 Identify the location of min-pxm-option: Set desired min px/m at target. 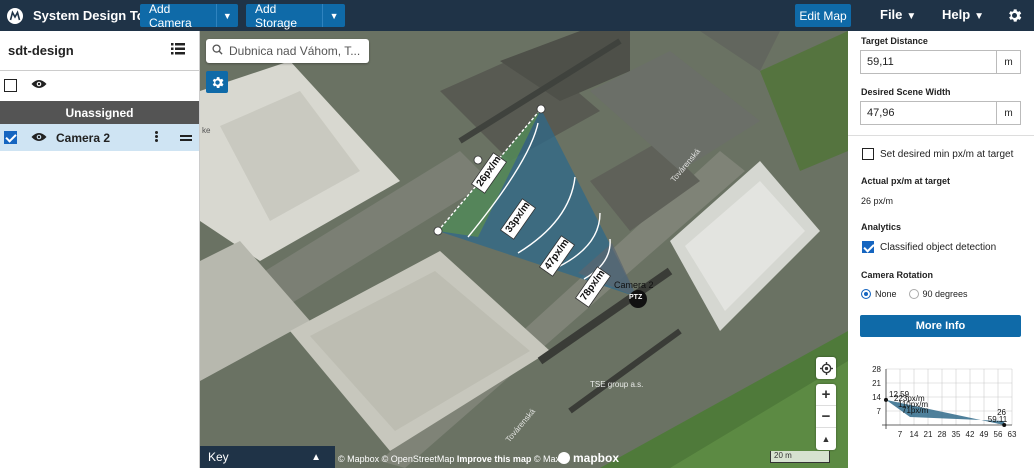
(937, 154).